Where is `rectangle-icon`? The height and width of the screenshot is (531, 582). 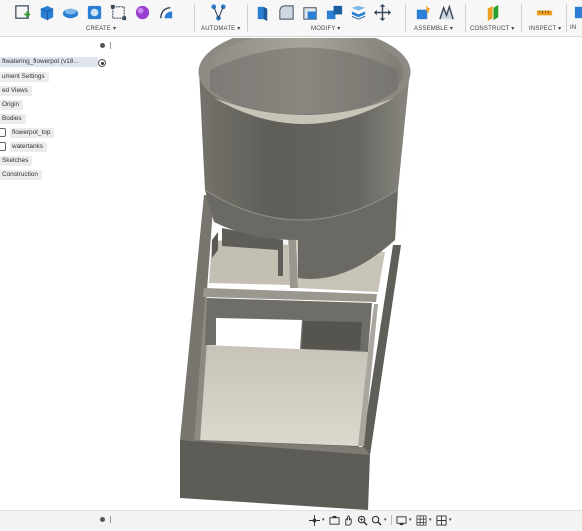 rectangle-icon is located at coordinates (118, 12).